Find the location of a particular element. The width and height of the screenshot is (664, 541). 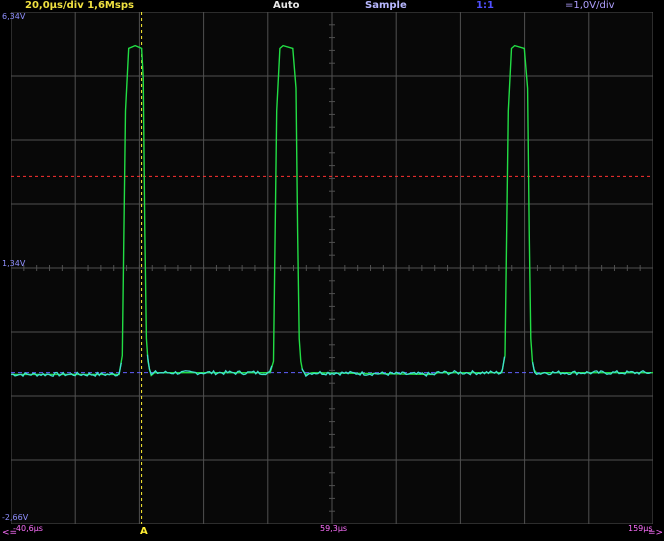

timebase-readout: 20,0µs/div 1,6Msps is located at coordinates (79, 6).